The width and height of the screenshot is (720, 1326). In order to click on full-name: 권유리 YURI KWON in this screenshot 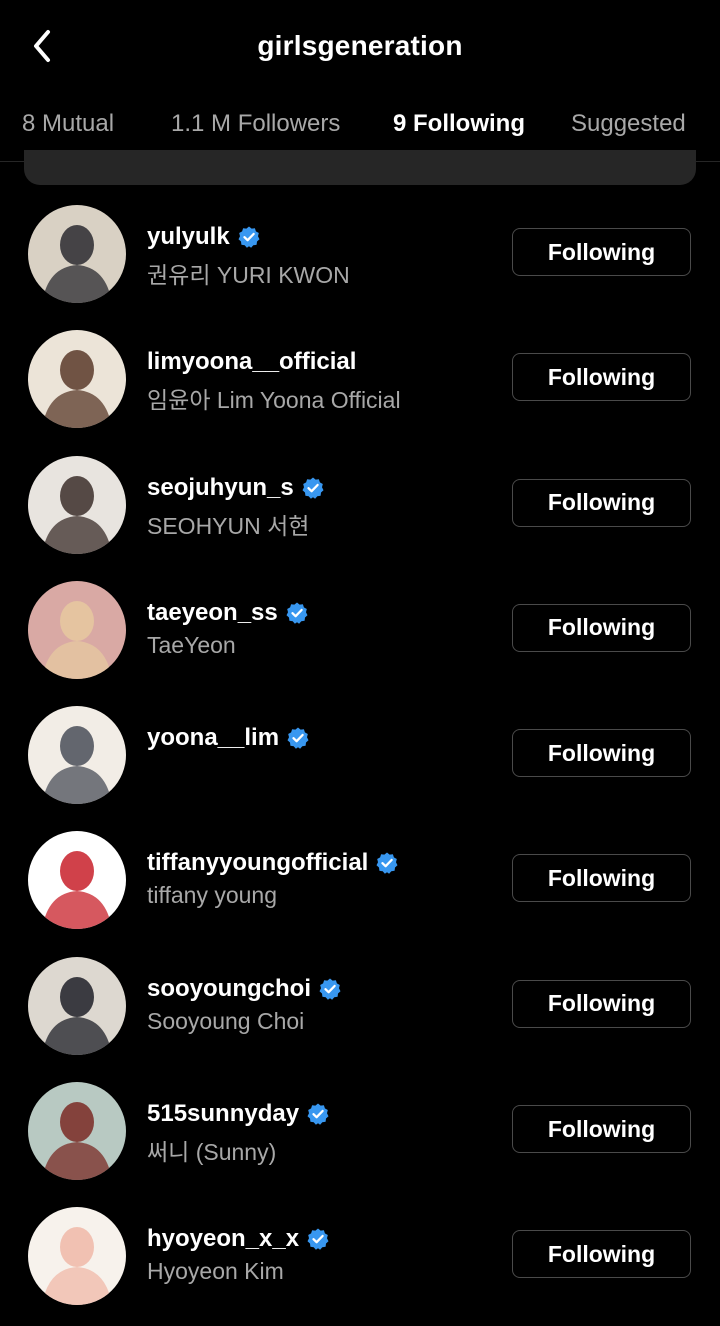, I will do `click(248, 275)`.